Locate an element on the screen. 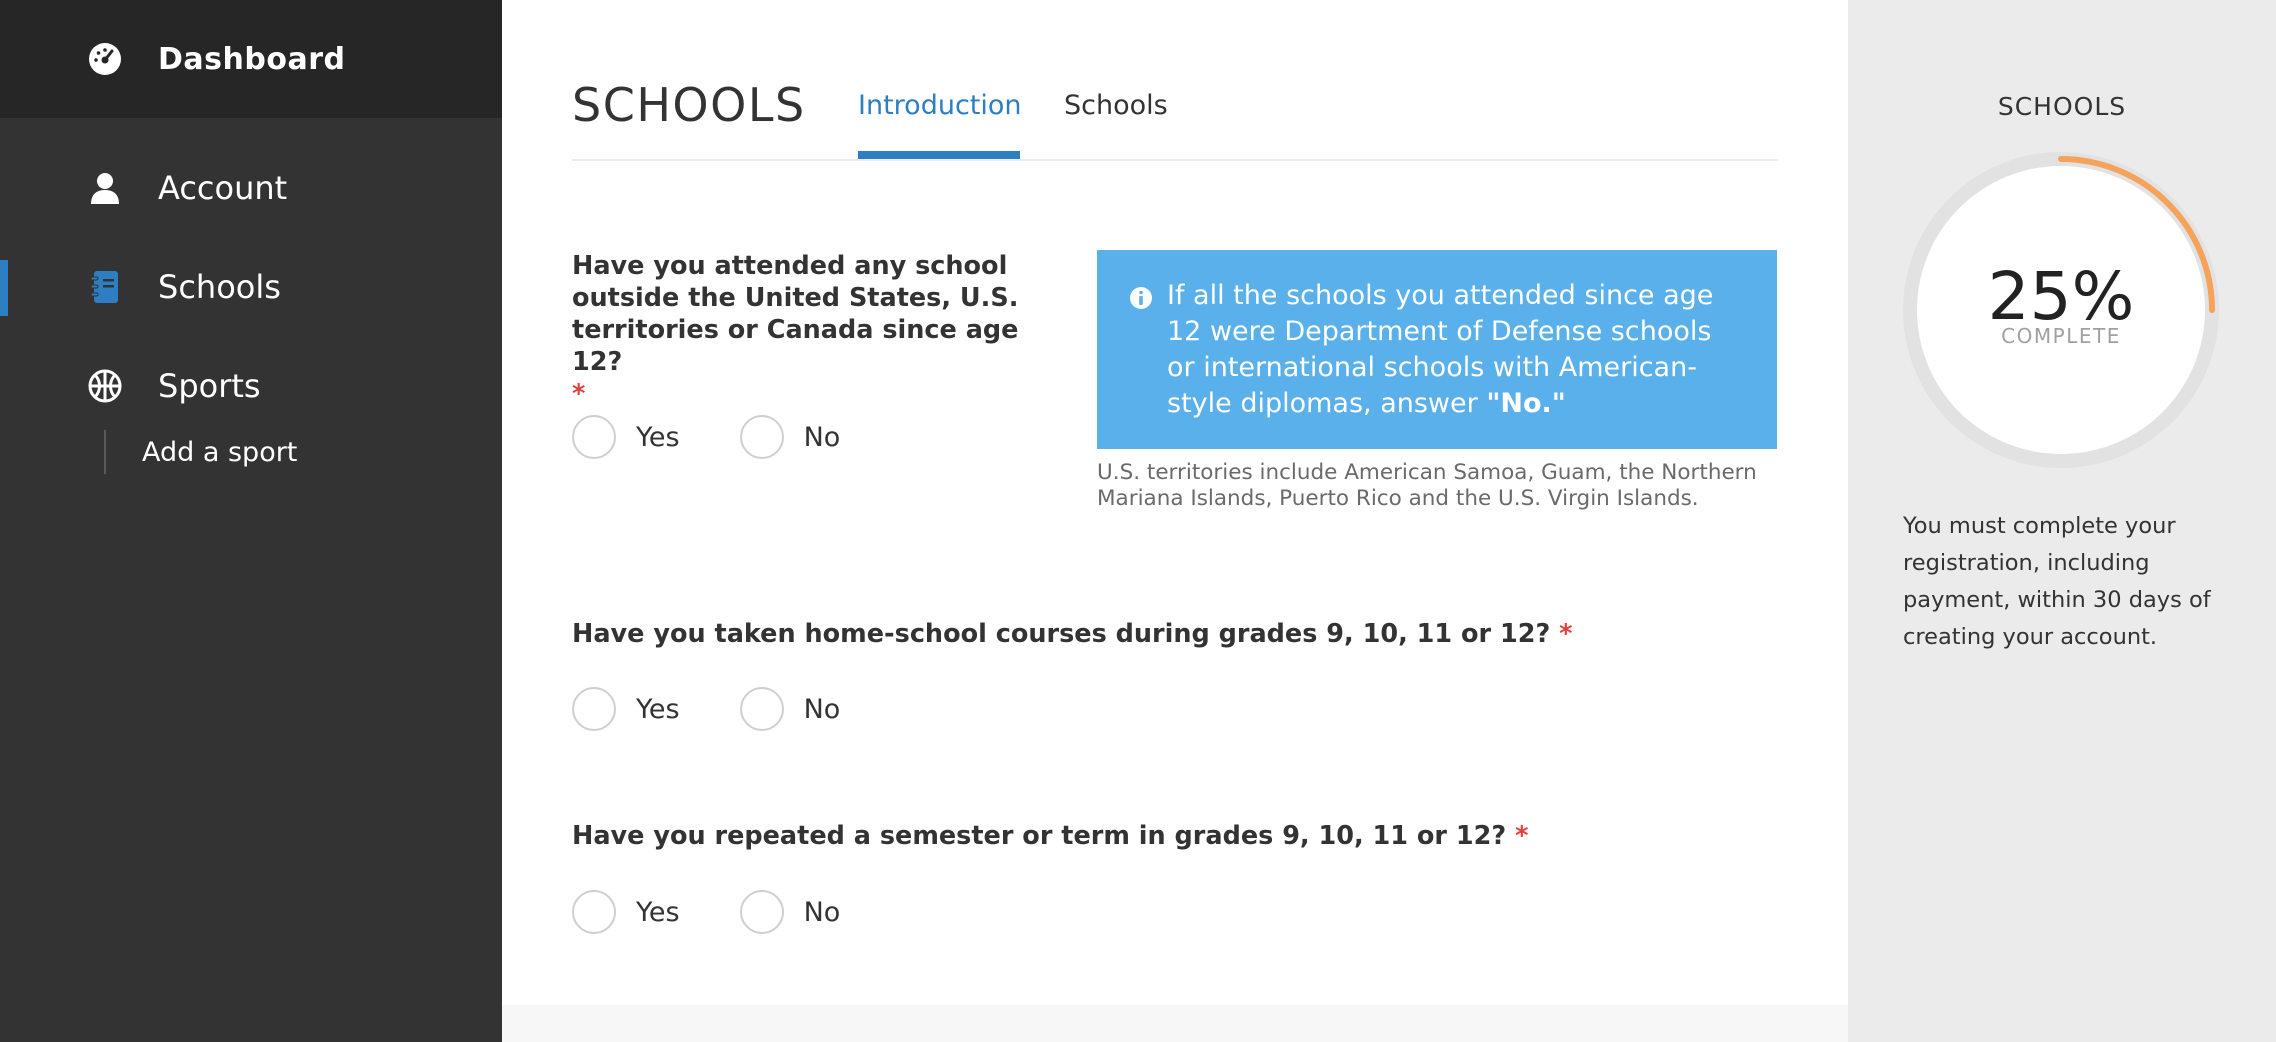  tab-introduction: Introduction is located at coordinates (940, 105).